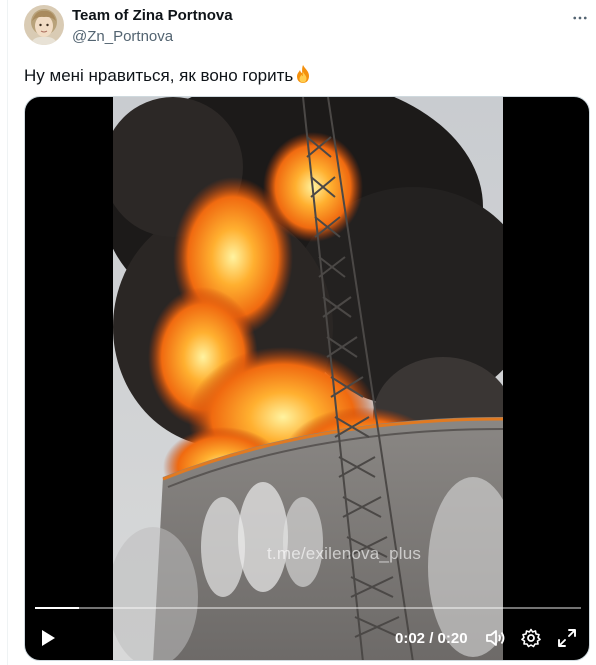  Describe the element at coordinates (567, 638) in the screenshot. I see `fullscreen-icon` at that location.